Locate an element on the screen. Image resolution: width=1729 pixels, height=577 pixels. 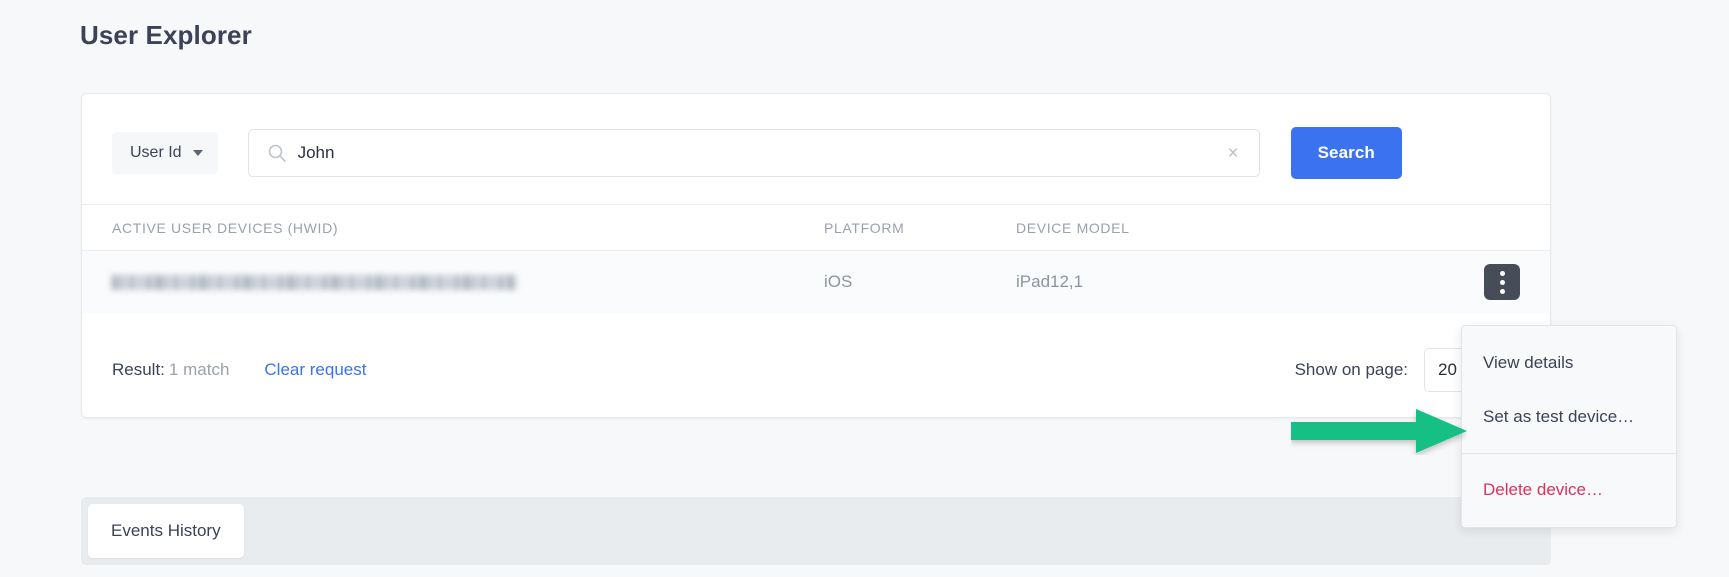
table-row: iOS iPad12,1 is located at coordinates (816, 282).